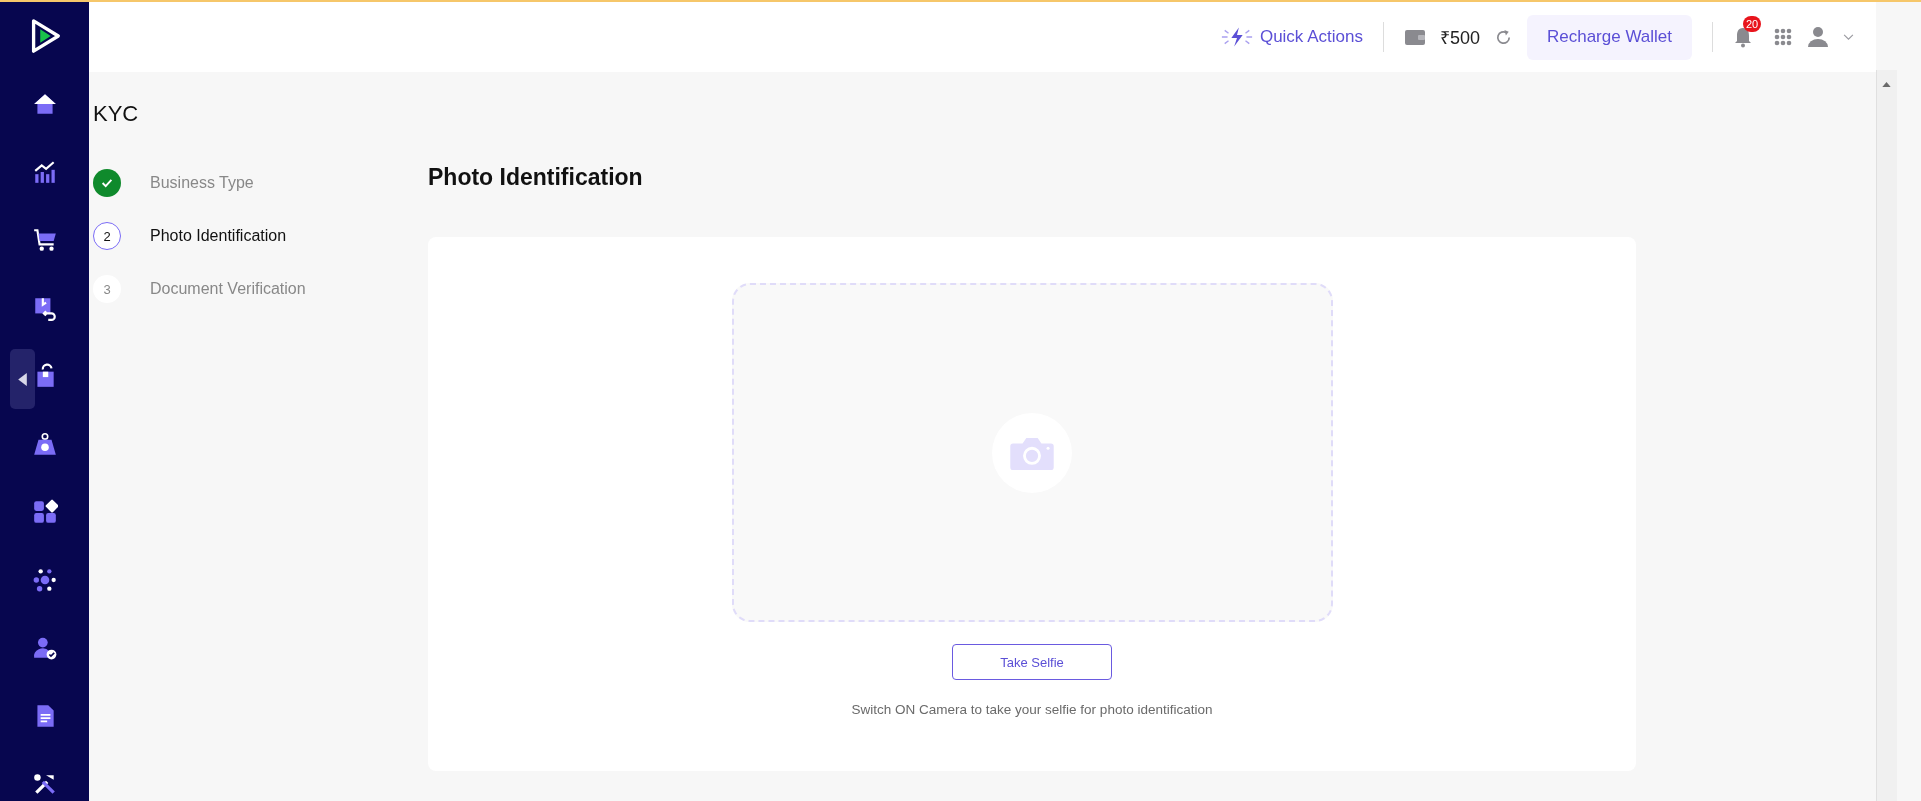  Describe the element at coordinates (44, 240) in the screenshot. I see `cart-icon` at that location.